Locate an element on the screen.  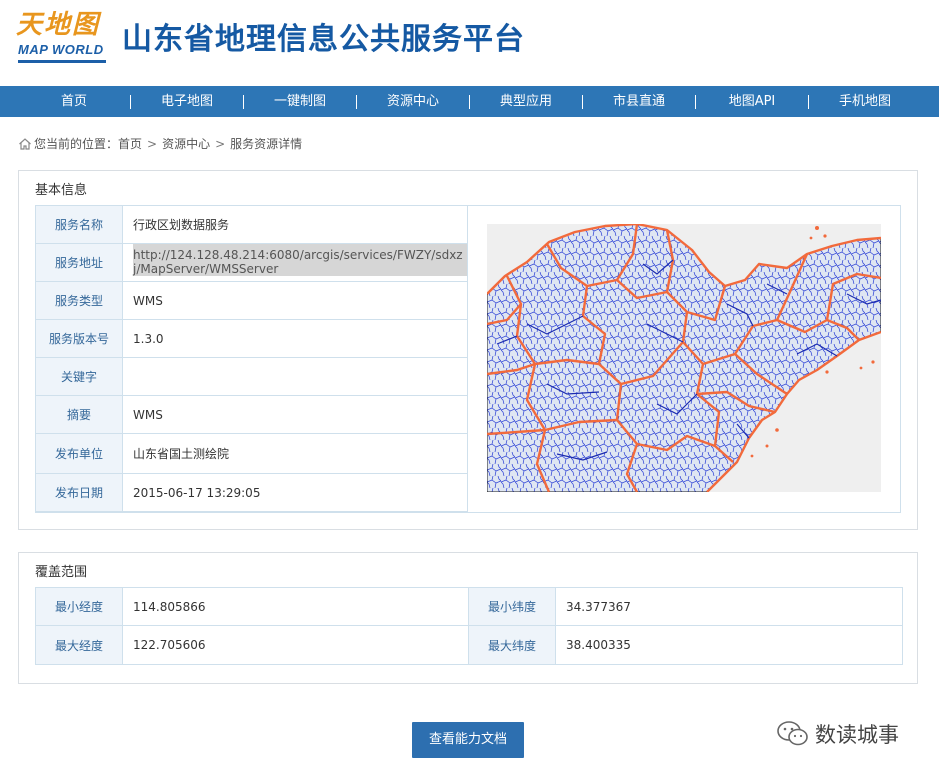
home-icon is located at coordinates (25, 144).